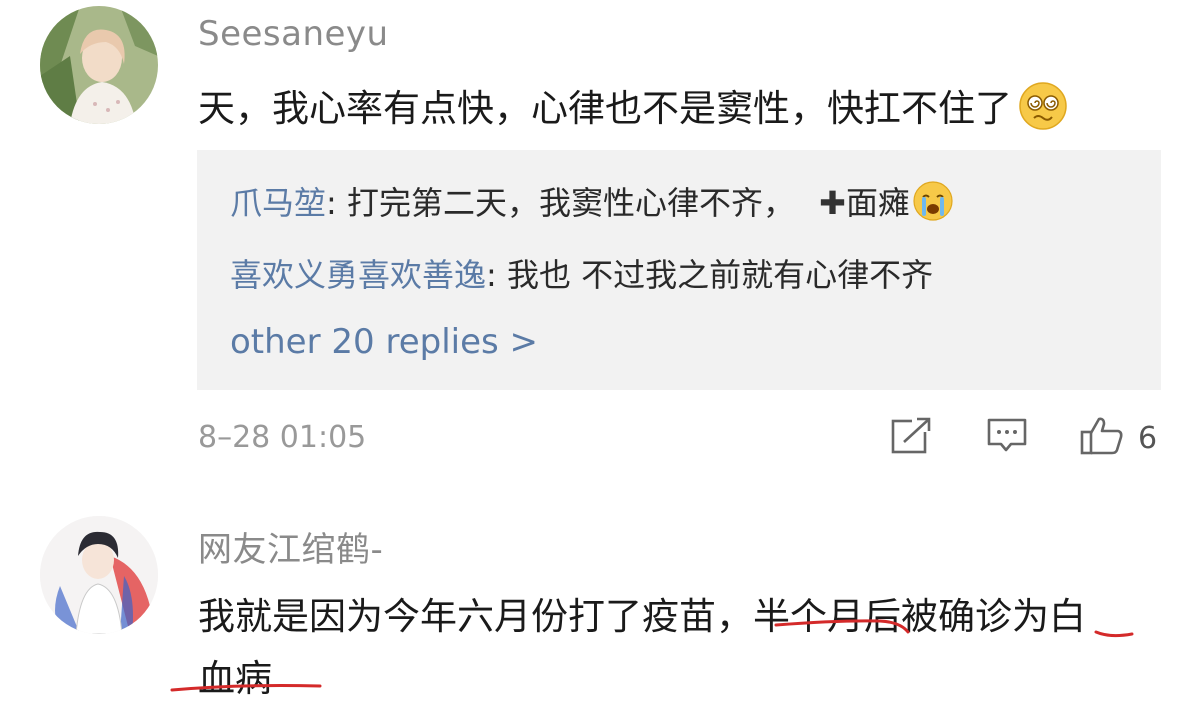  I want to click on reply-username: 爪马堃, so click(278, 203).